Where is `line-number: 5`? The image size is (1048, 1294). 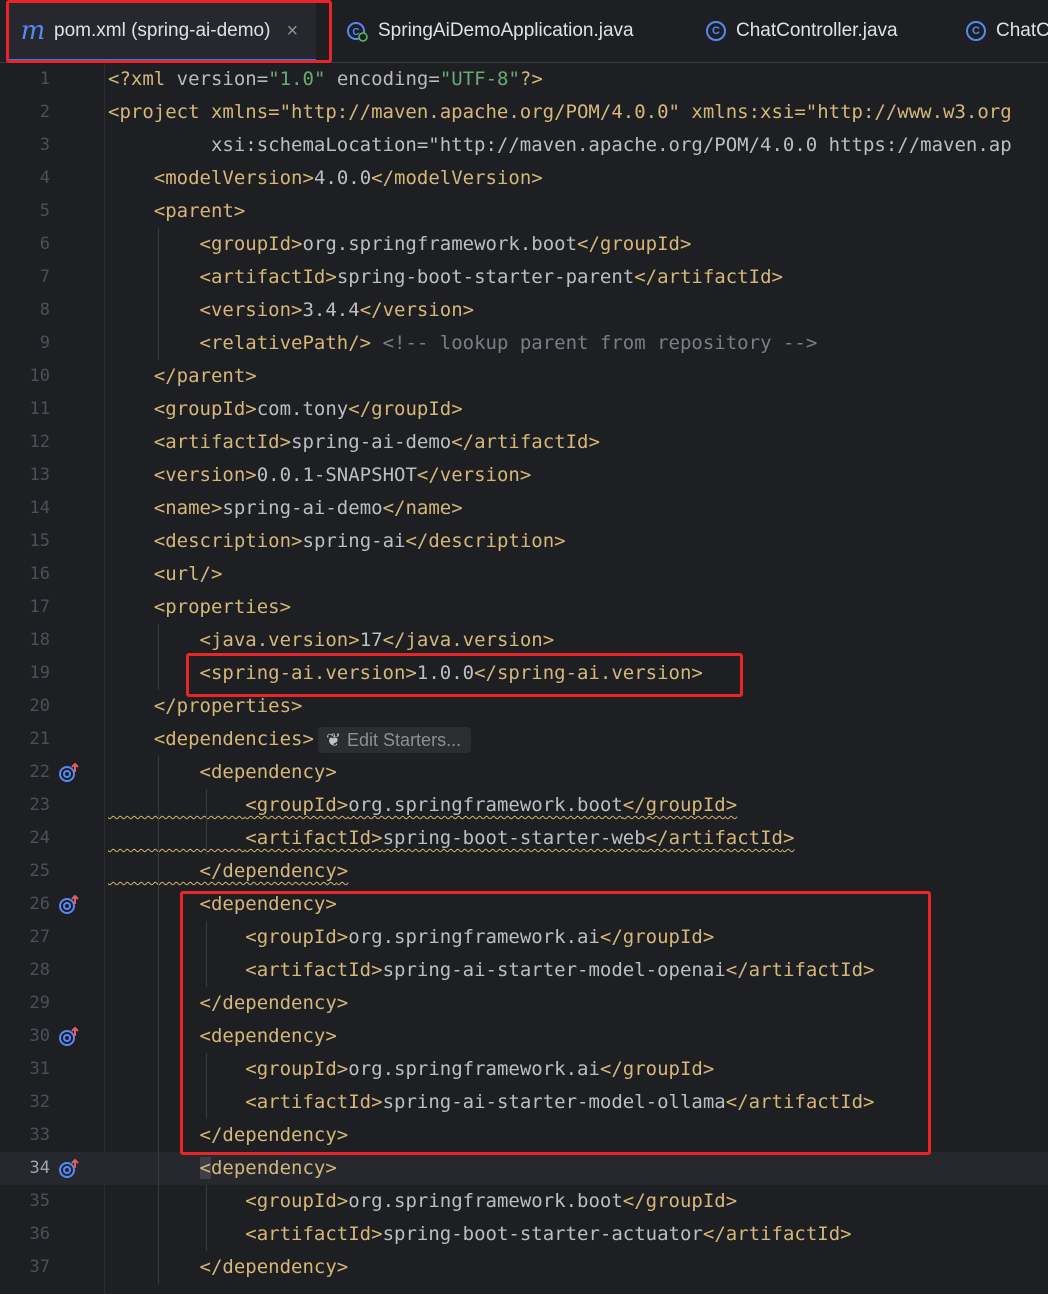
line-number: 5 is located at coordinates (25, 211).